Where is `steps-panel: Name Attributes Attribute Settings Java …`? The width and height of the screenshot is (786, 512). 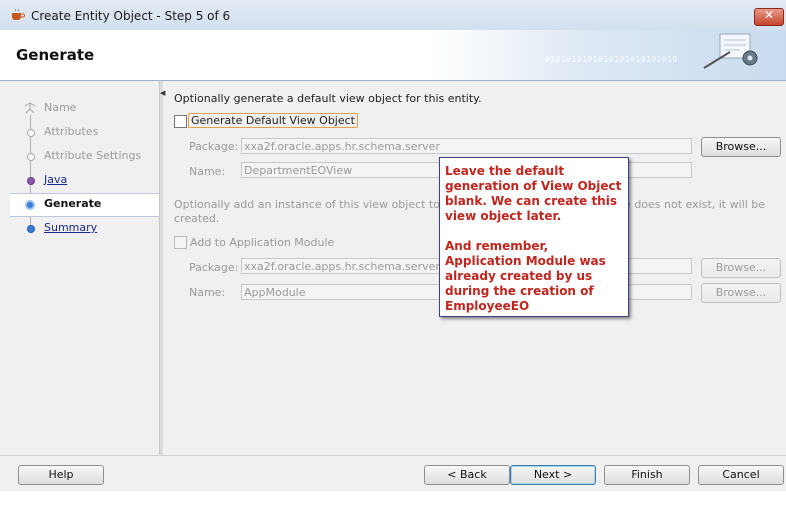 steps-panel: Name Attributes Attribute Settings Java … is located at coordinates (85, 269).